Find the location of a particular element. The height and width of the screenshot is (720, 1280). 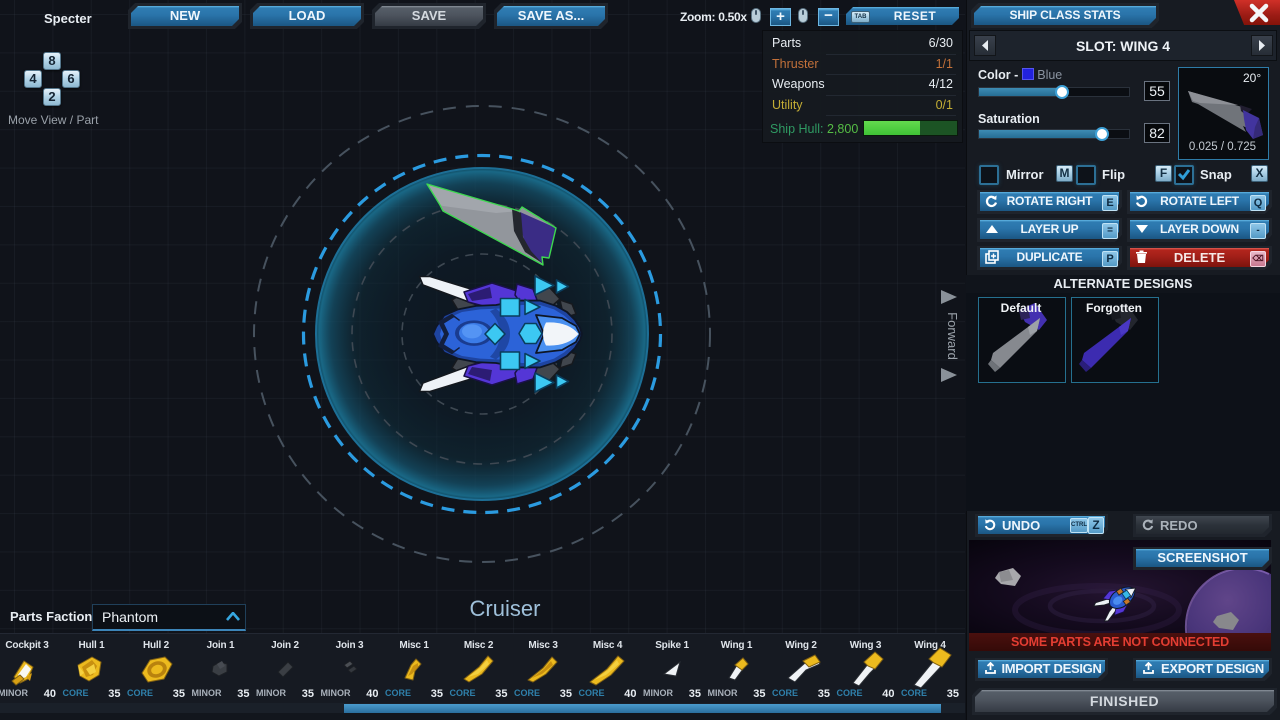

svg-text: Forward is located at coordinates (952, 336).